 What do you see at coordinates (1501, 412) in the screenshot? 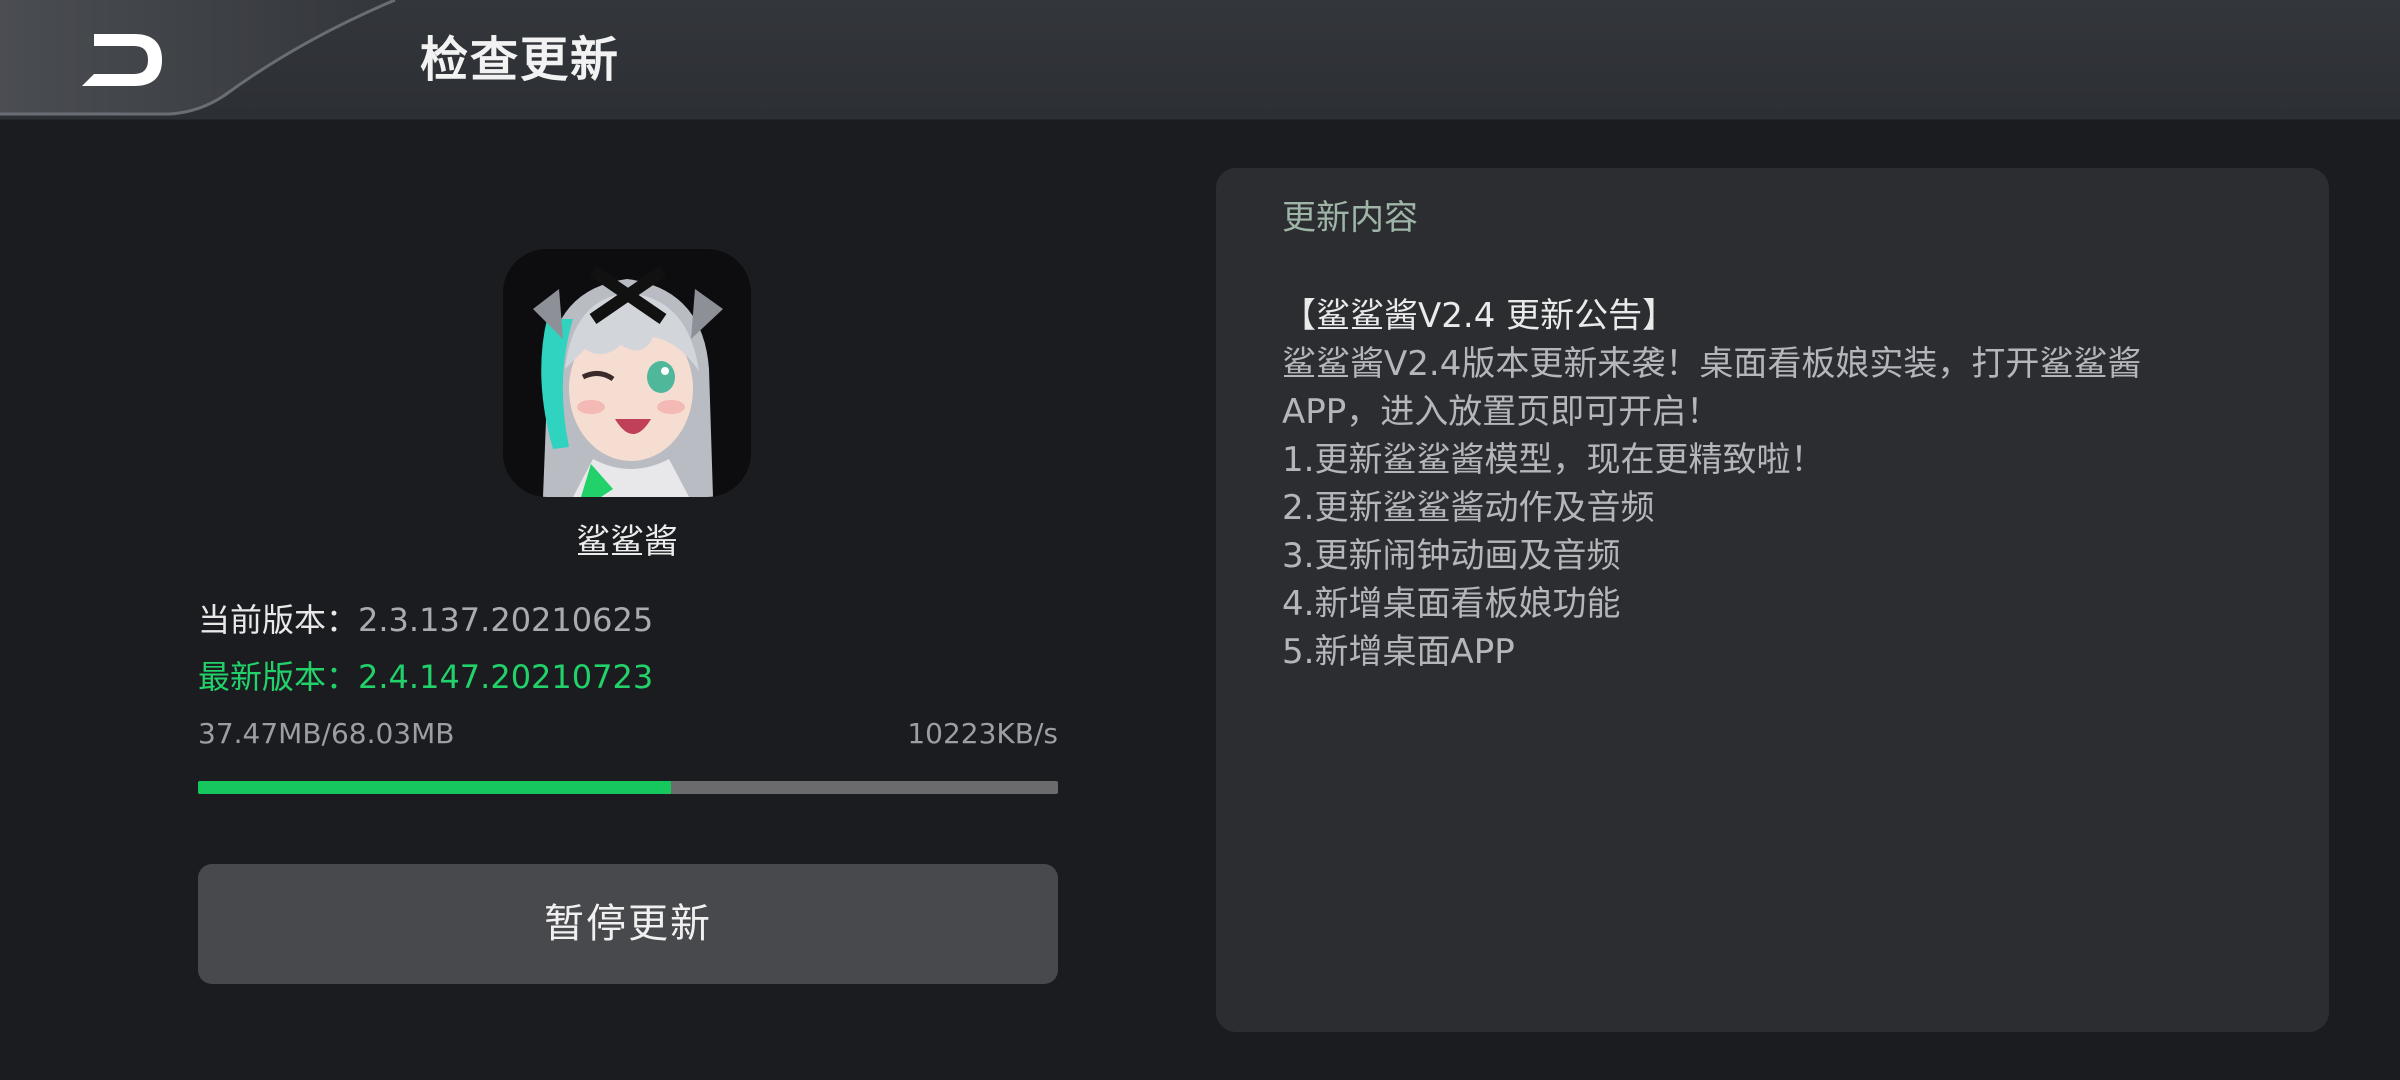
I see `update-notes-line: APP，进入放置页即可开启！` at bounding box center [1501, 412].